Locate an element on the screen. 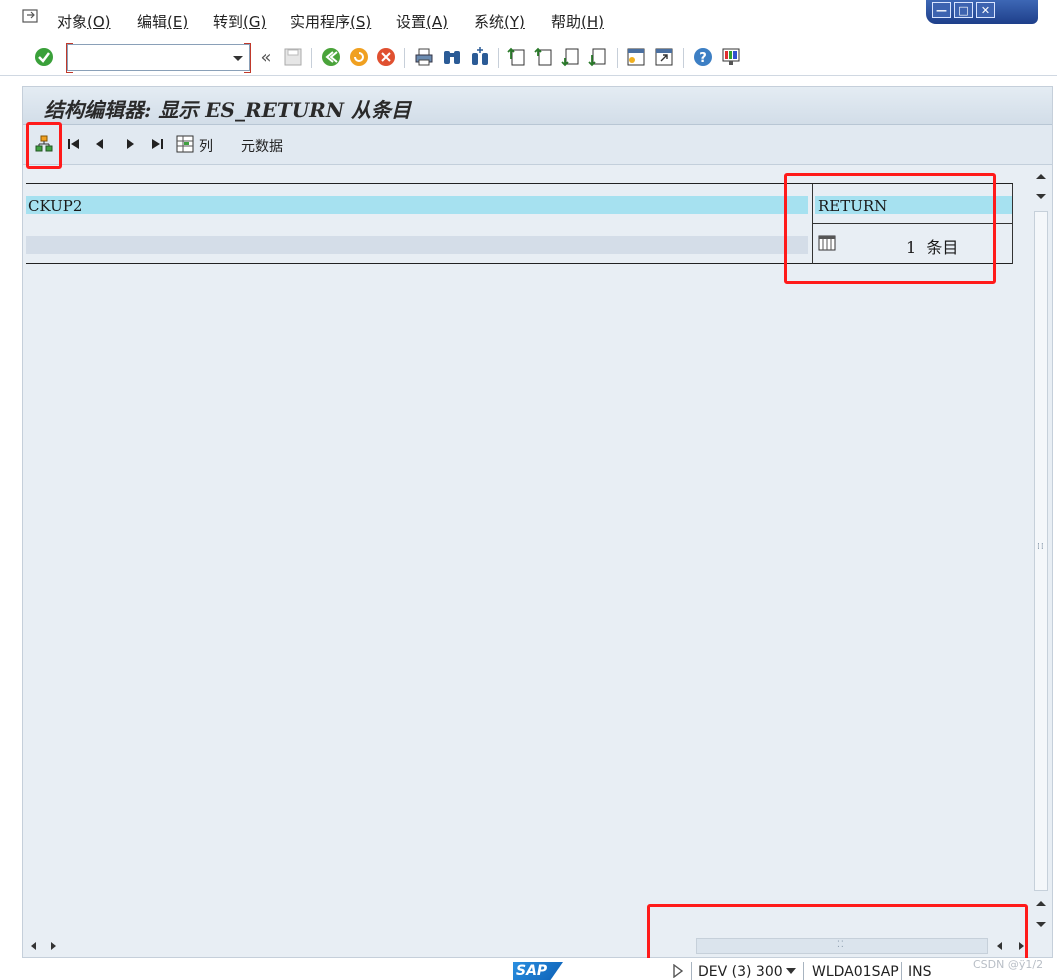 The height and width of the screenshot is (980, 1057). save-icon is located at coordinates (293, 57).